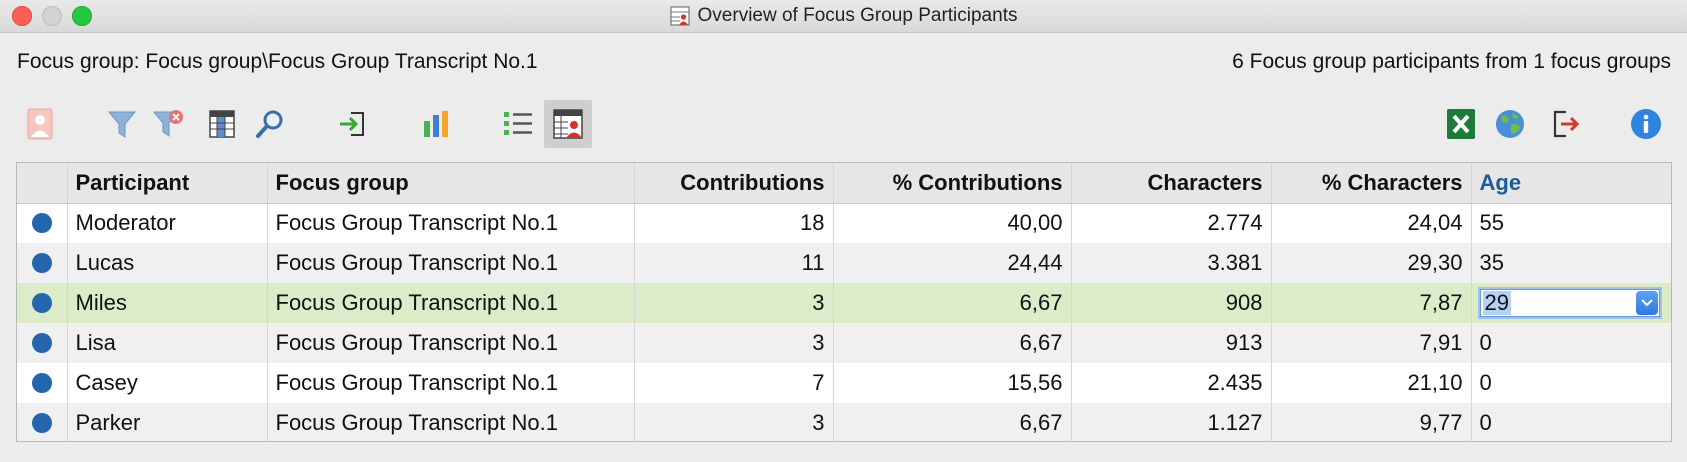 Image resolution: width=1687 pixels, height=462 pixels. Describe the element at coordinates (843, 125) in the screenshot. I see `toolbar` at that location.